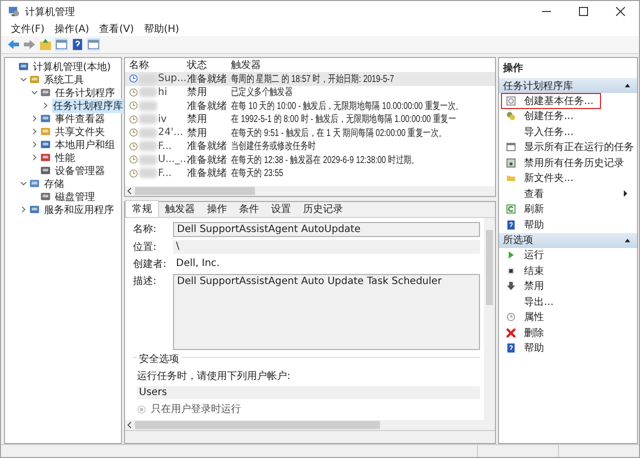  What do you see at coordinates (180, 209) in the screenshot?
I see `tab: 触发器` at bounding box center [180, 209].